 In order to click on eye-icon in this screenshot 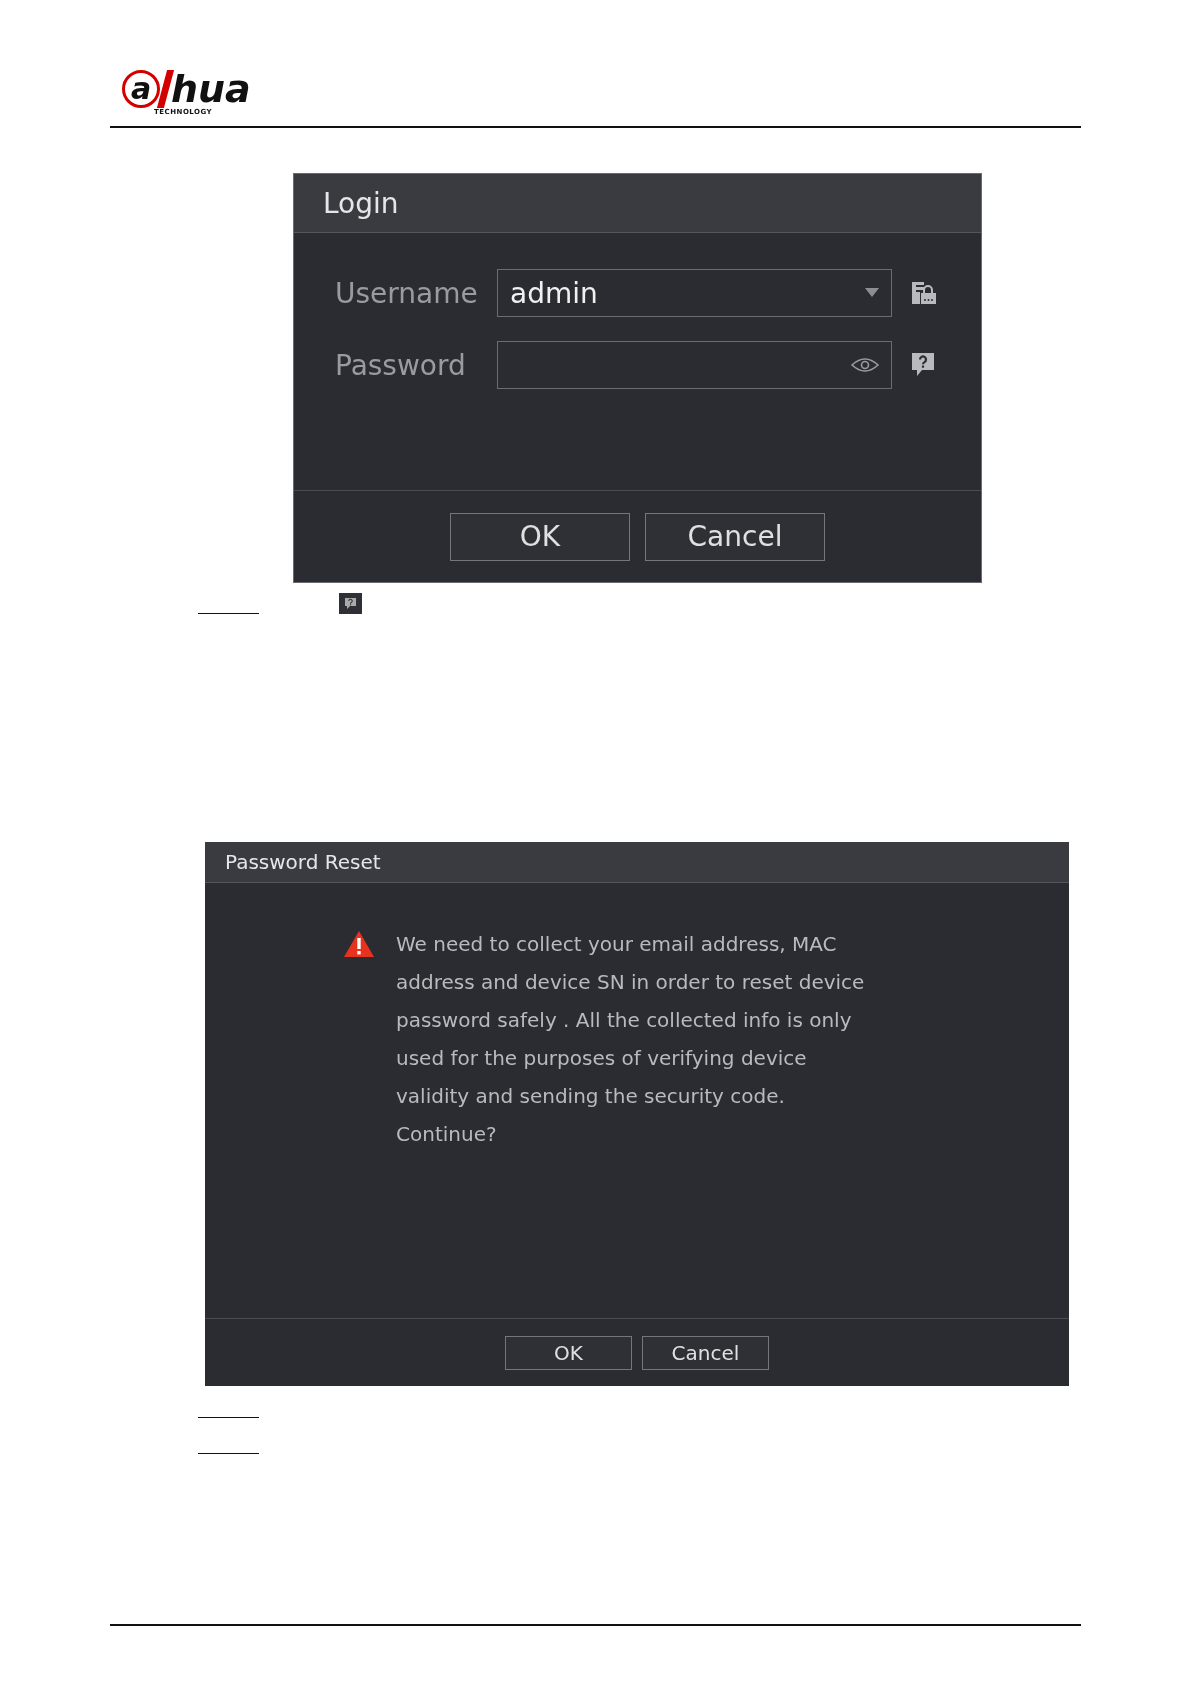, I will do `click(865, 365)`.